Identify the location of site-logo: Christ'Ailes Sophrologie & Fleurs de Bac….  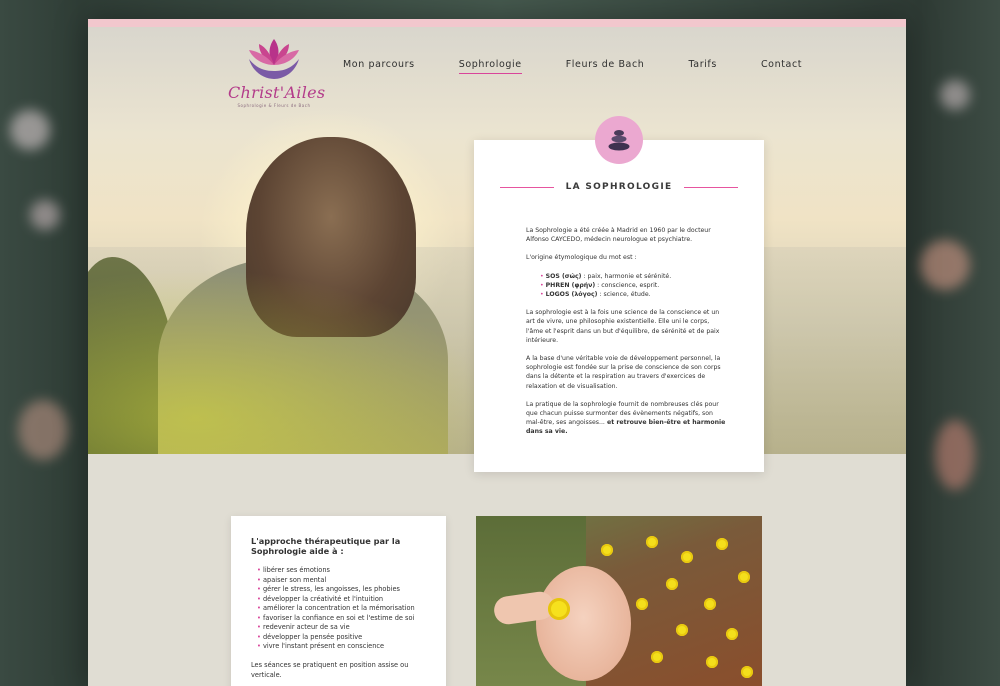
(277, 78).